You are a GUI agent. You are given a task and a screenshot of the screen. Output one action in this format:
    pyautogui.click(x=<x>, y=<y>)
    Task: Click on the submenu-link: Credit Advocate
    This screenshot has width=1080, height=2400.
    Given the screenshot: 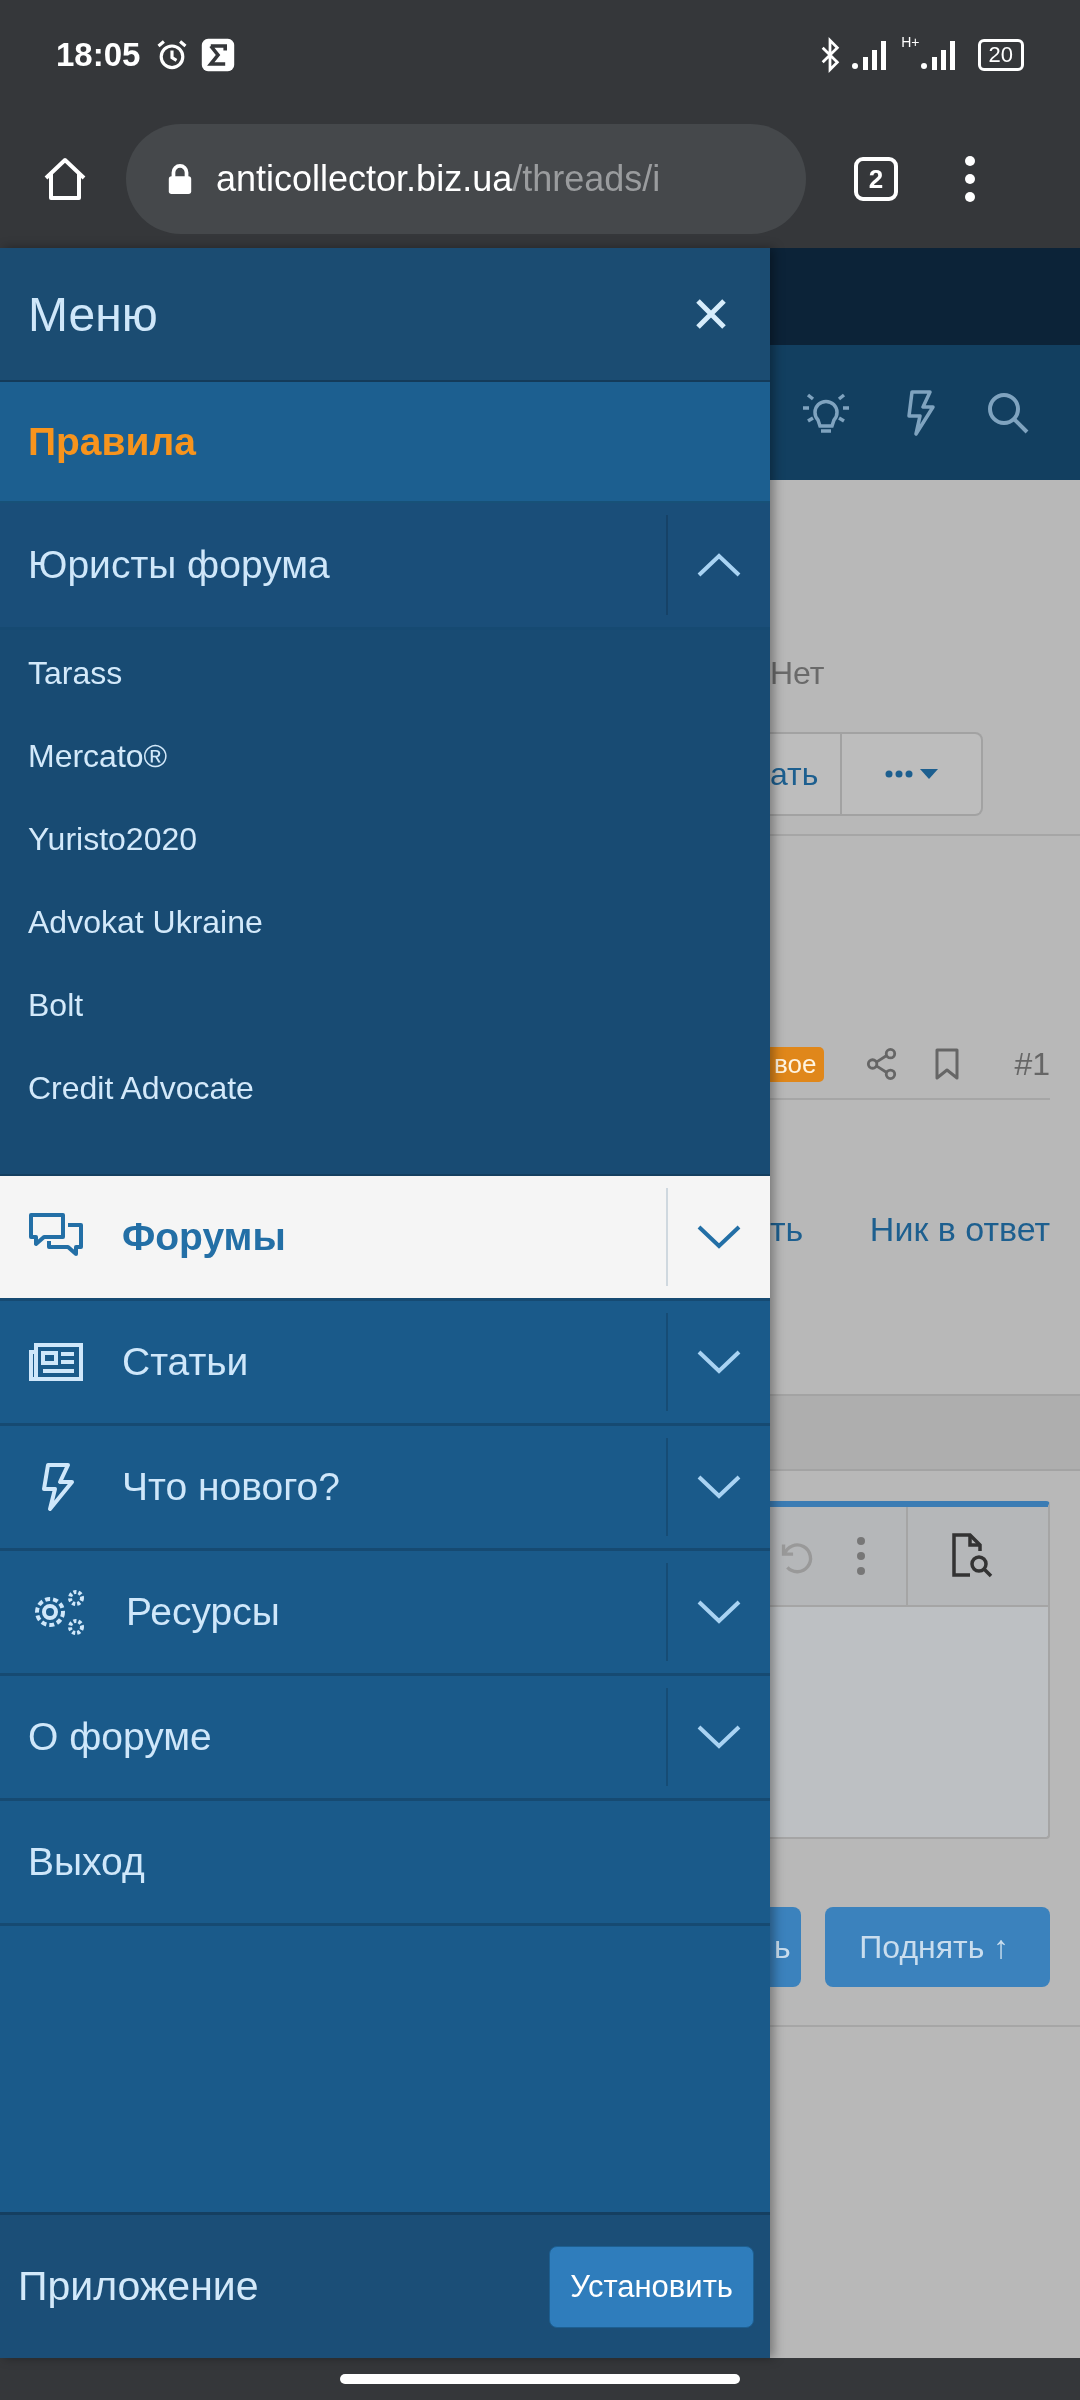 What is the action you would take?
    pyautogui.click(x=385, y=1088)
    